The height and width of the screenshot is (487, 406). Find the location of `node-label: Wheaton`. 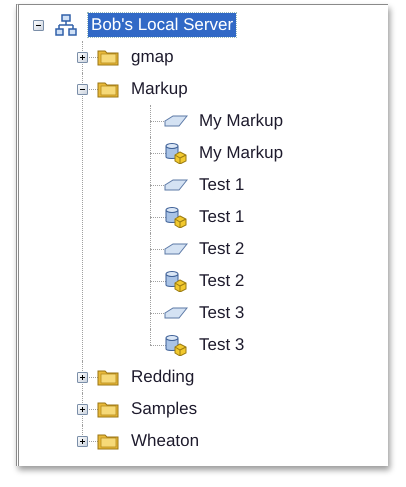

node-label: Wheaton is located at coordinates (165, 441).